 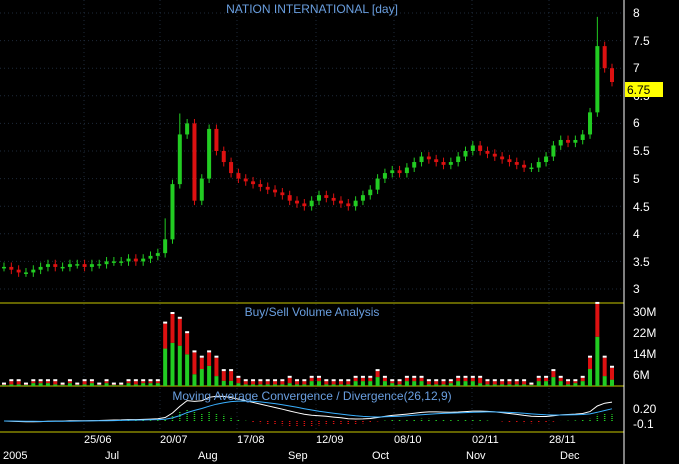 What do you see at coordinates (636, 234) in the screenshot?
I see `price-tick: 4` at bounding box center [636, 234].